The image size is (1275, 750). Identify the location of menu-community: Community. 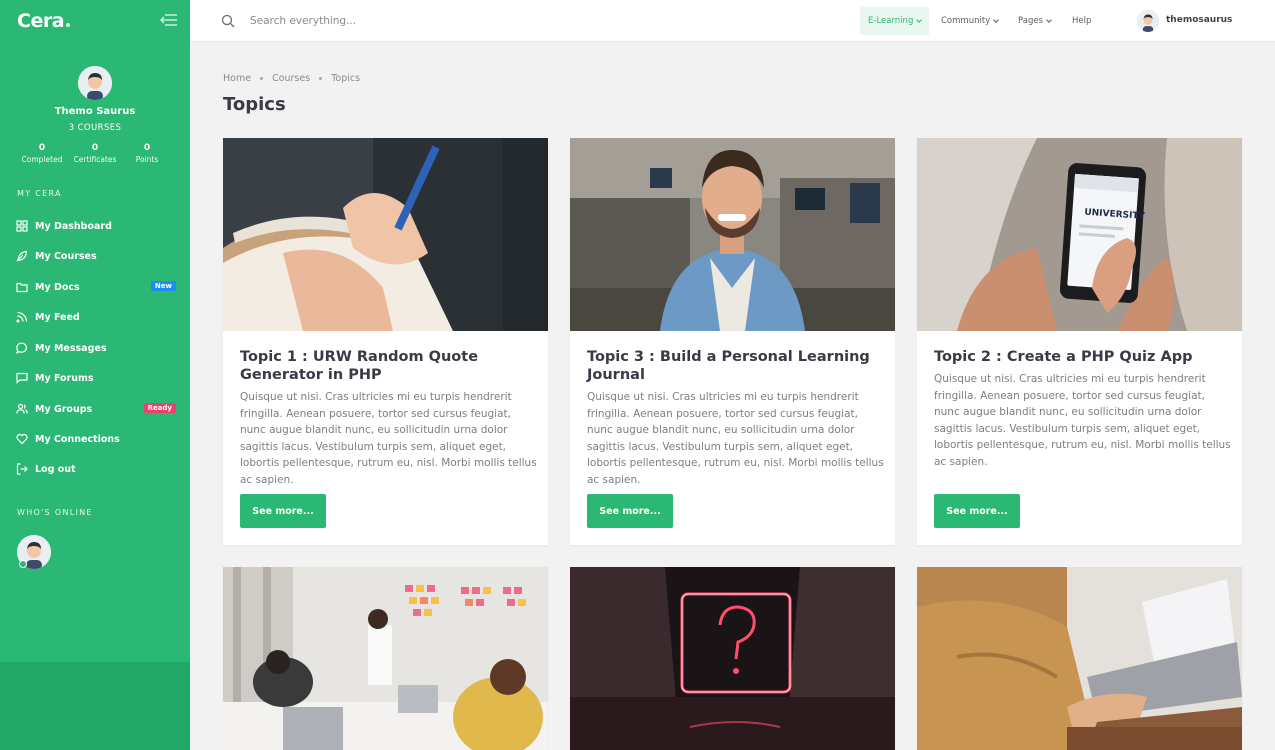
(969, 21).